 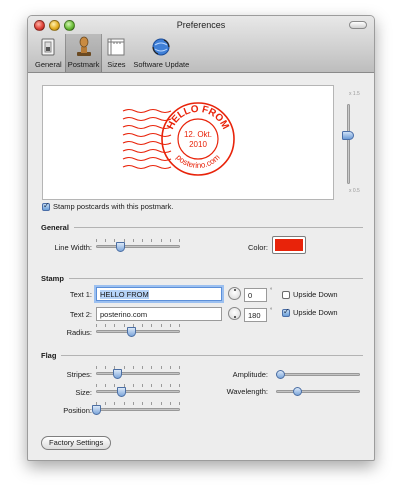 I want to click on text2-value: posterino.com, so click(x=124, y=314).